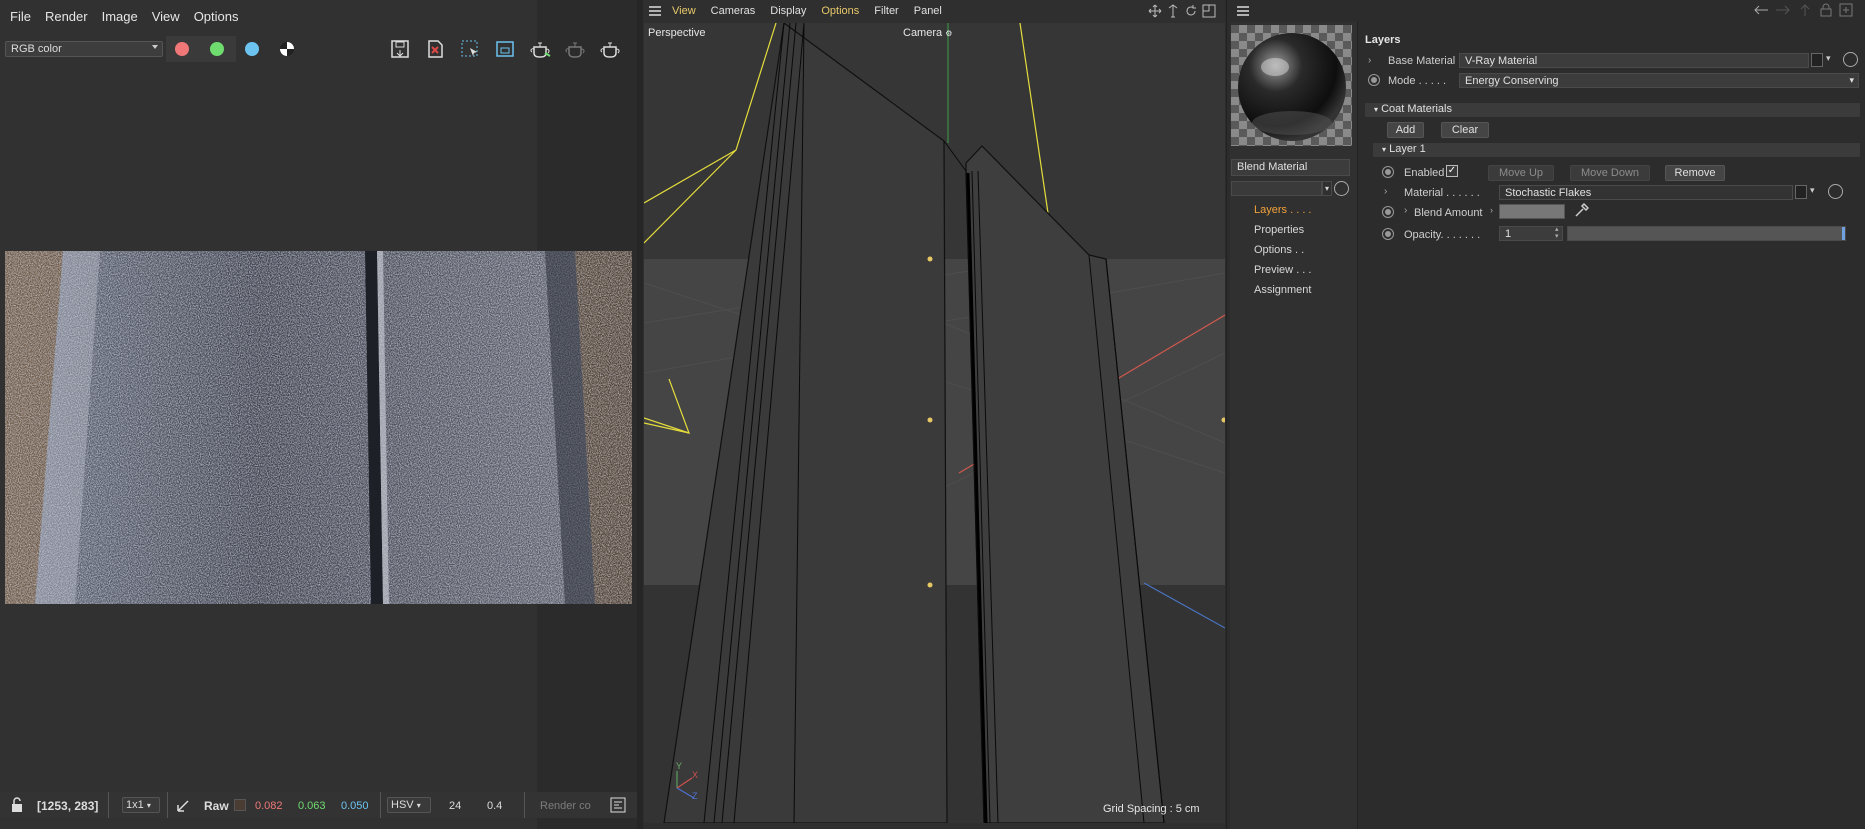 This screenshot has width=1865, height=829. I want to click on move-view-icon, so click(1155, 11).